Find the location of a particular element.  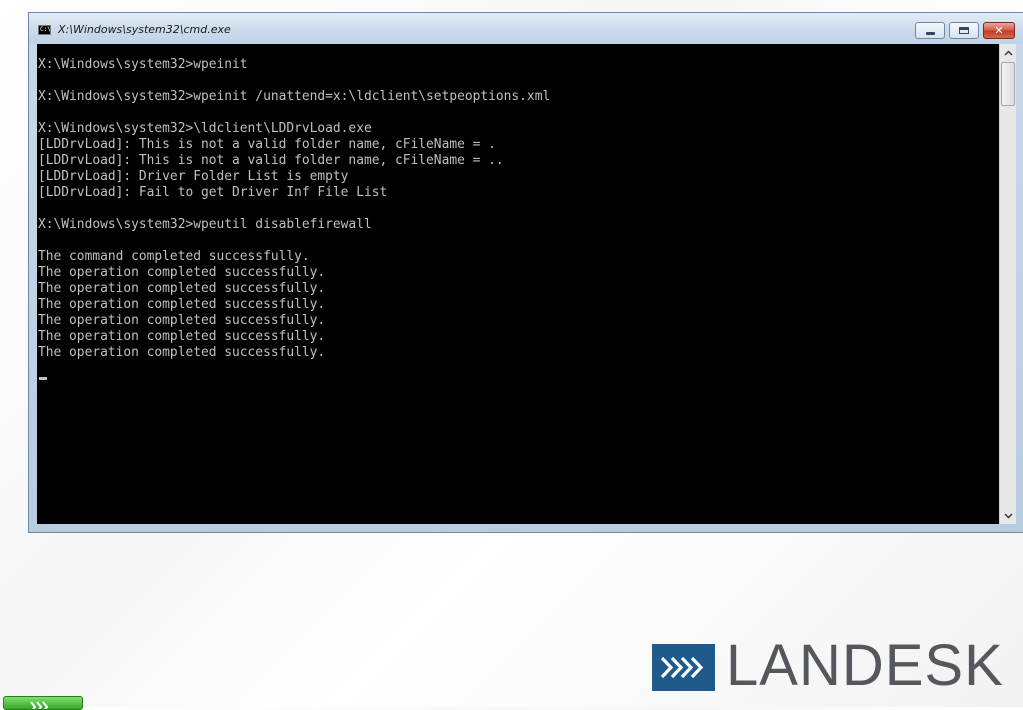

maximize-button is located at coordinates (964, 30).